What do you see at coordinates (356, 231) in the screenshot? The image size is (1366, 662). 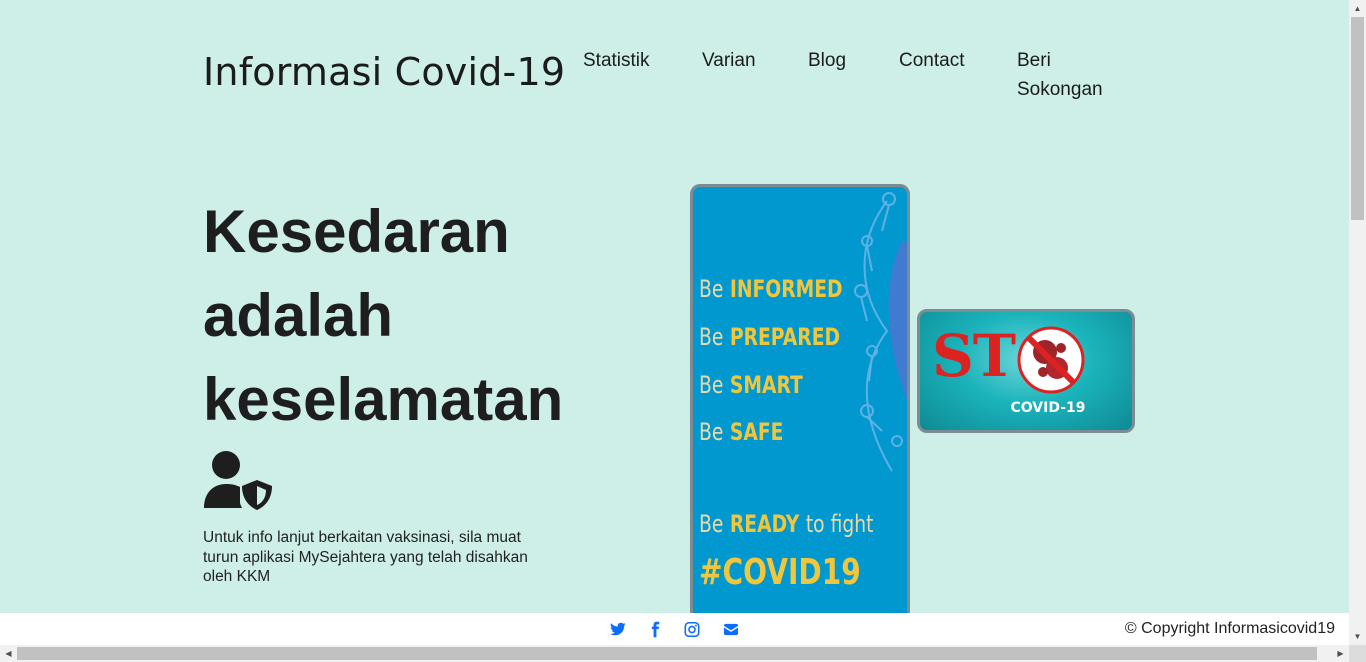 I see `hero-title-line: Kesedaran` at bounding box center [356, 231].